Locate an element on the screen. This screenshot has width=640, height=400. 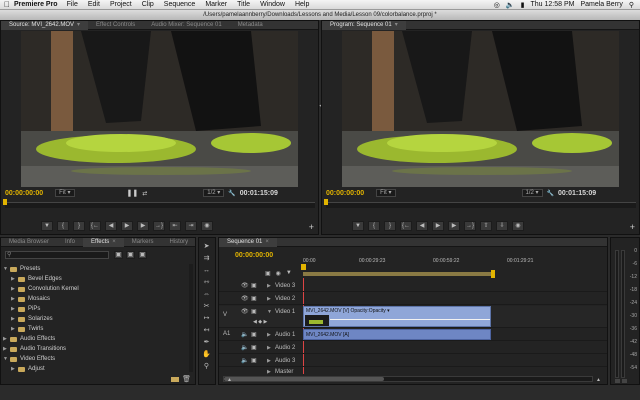
overwrite-icon: ⇥ is located at coordinates (191, 226).